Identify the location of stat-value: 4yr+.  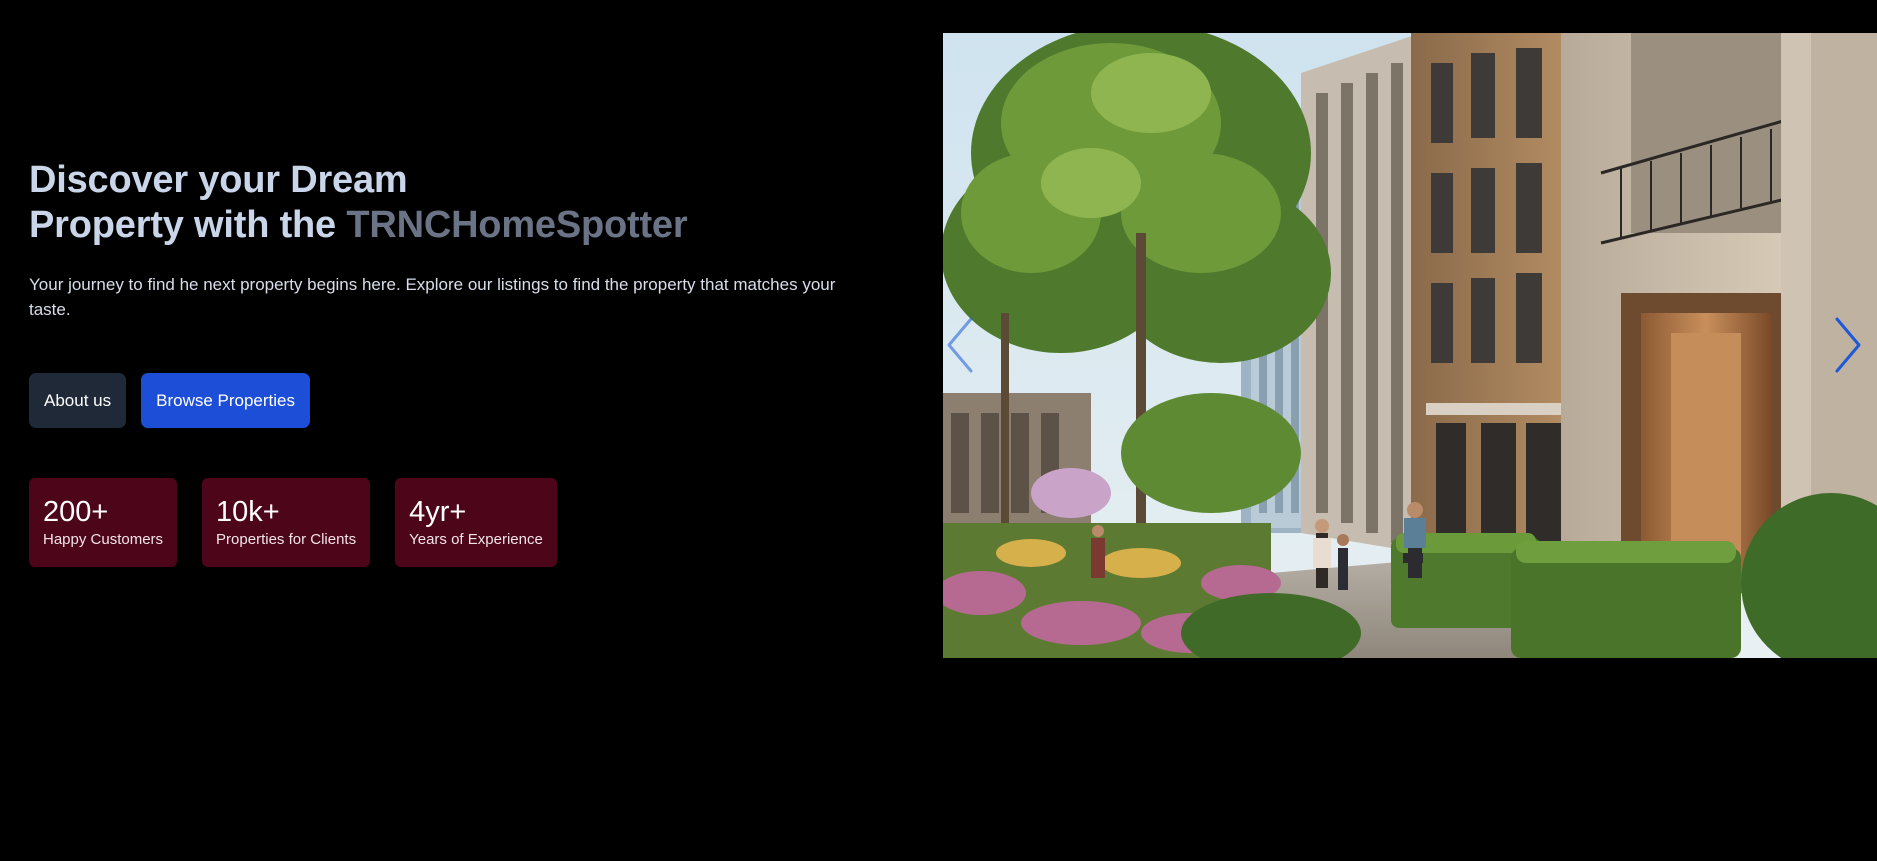
(438, 511).